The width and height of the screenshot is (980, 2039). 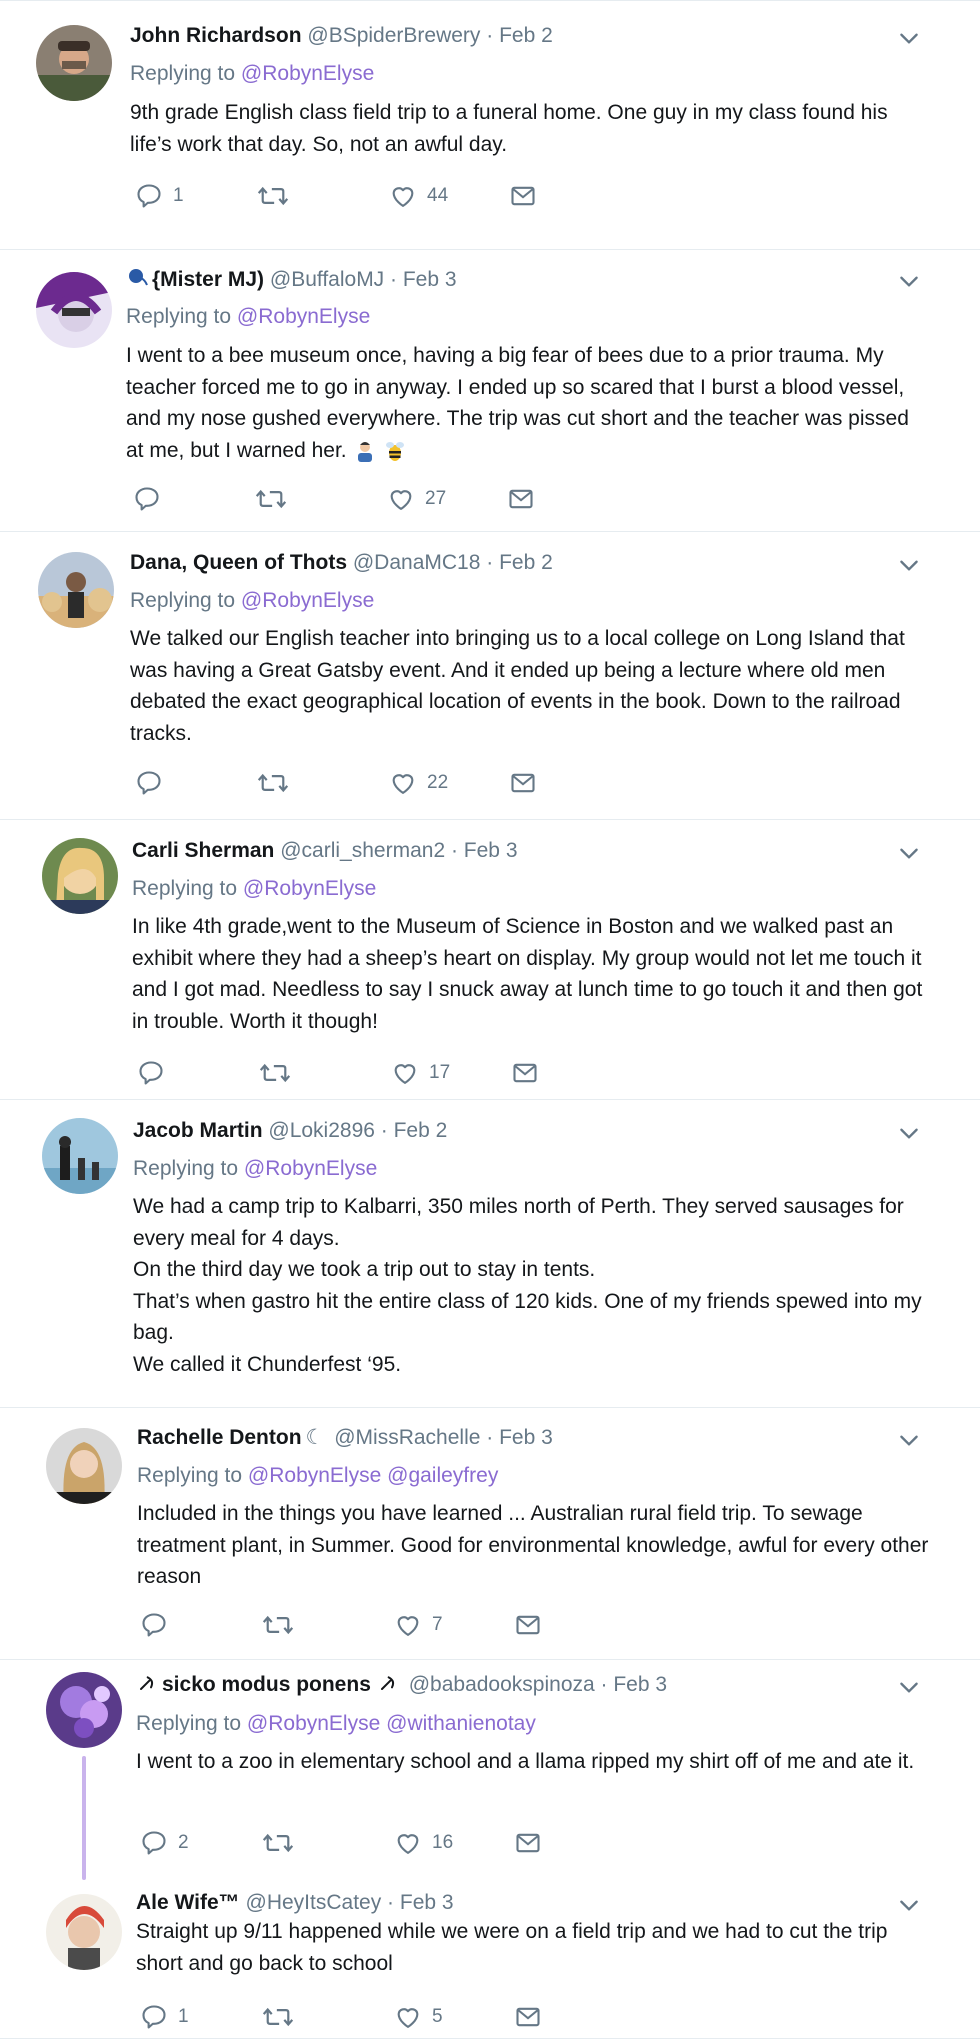 I want to click on mention-link: @gaileyfrey, so click(x=442, y=1475).